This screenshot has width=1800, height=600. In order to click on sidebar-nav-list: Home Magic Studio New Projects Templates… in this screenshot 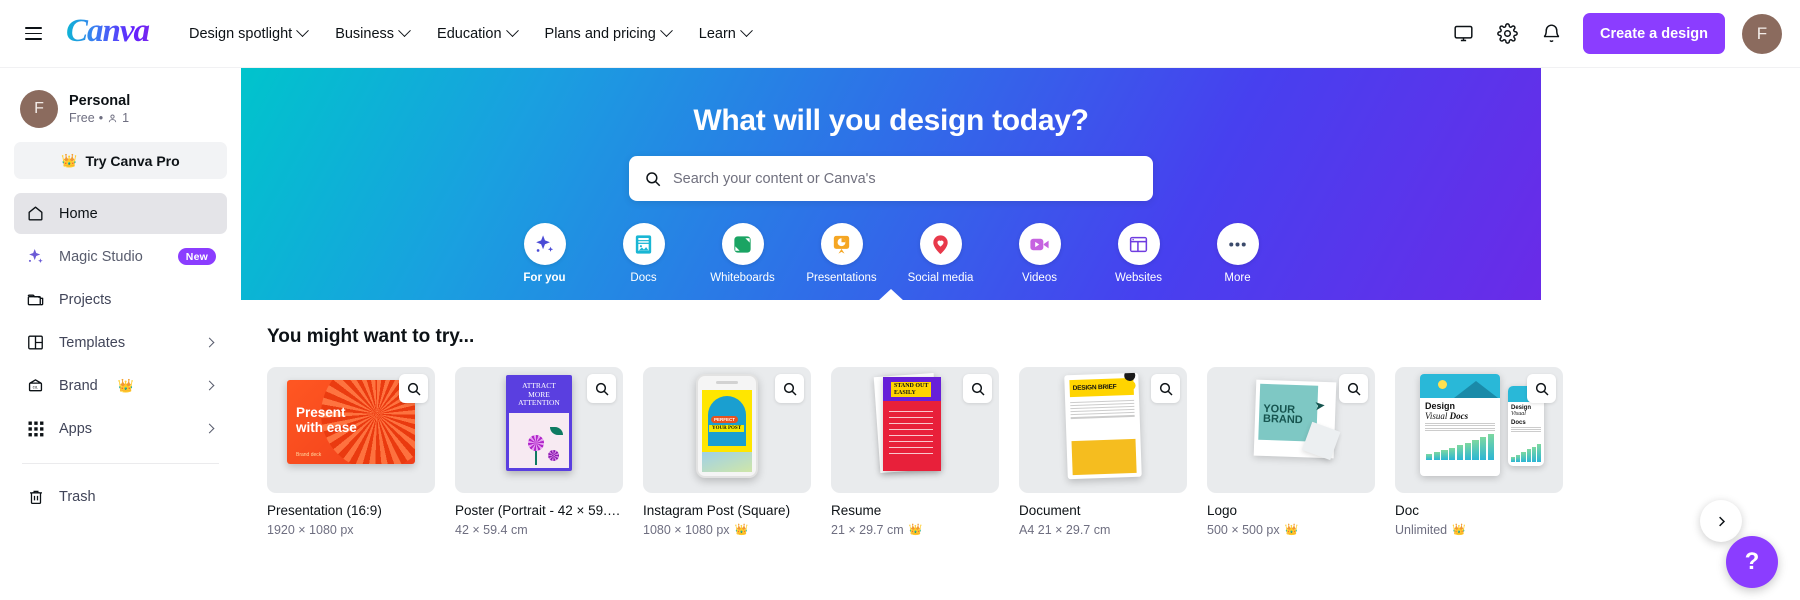, I will do `click(120, 321)`.